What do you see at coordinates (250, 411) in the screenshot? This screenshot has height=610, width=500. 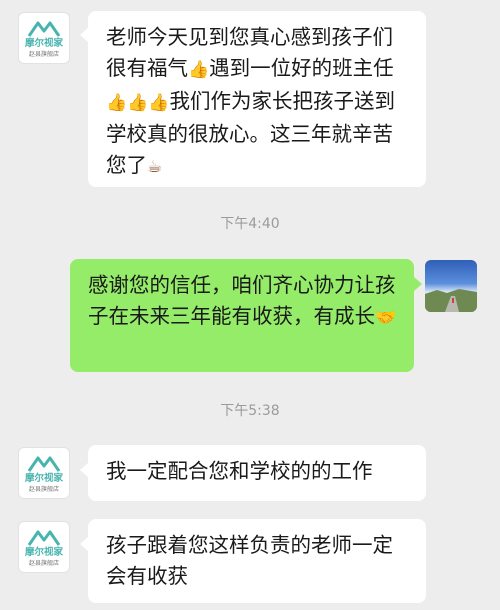 I see `timestamp: 下午5:38` at bounding box center [250, 411].